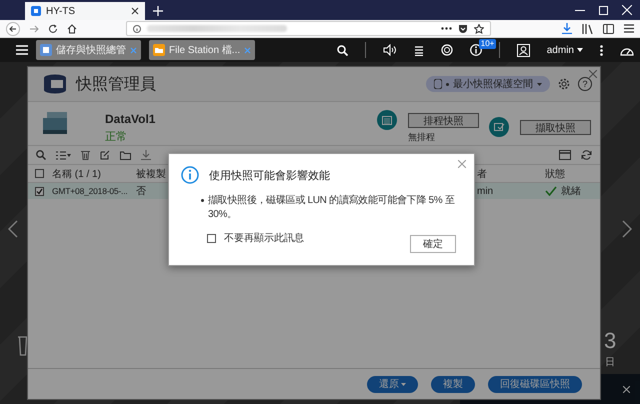 The image size is (640, 404). What do you see at coordinates (610, 341) in the screenshot?
I see `clock-digit: 3` at bounding box center [610, 341].